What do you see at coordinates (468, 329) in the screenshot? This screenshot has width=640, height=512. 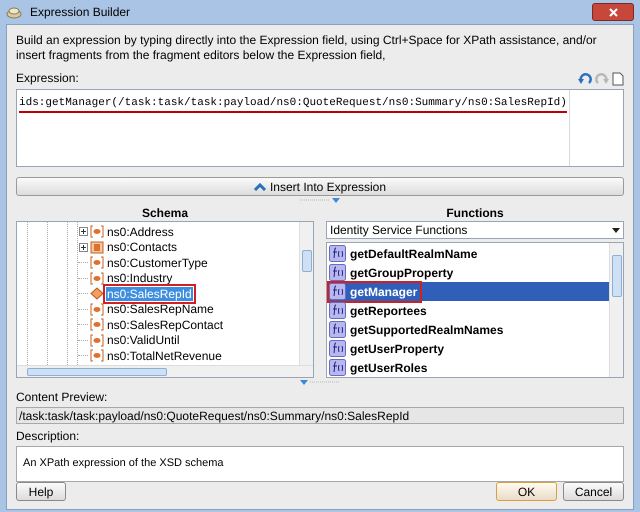 I see `function-item: getSupportedRealmNames` at bounding box center [468, 329].